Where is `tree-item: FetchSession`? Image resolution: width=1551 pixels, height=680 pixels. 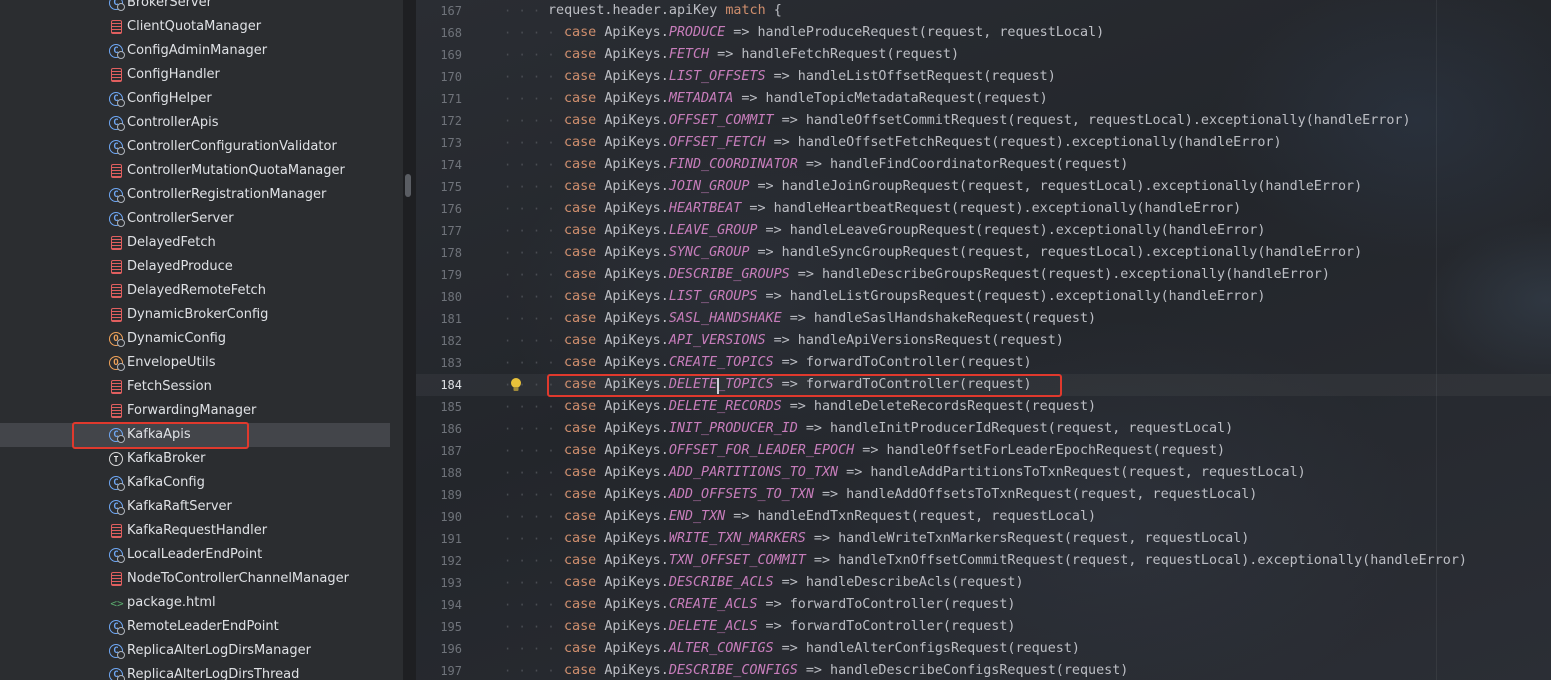
tree-item: FetchSession is located at coordinates (201, 387).